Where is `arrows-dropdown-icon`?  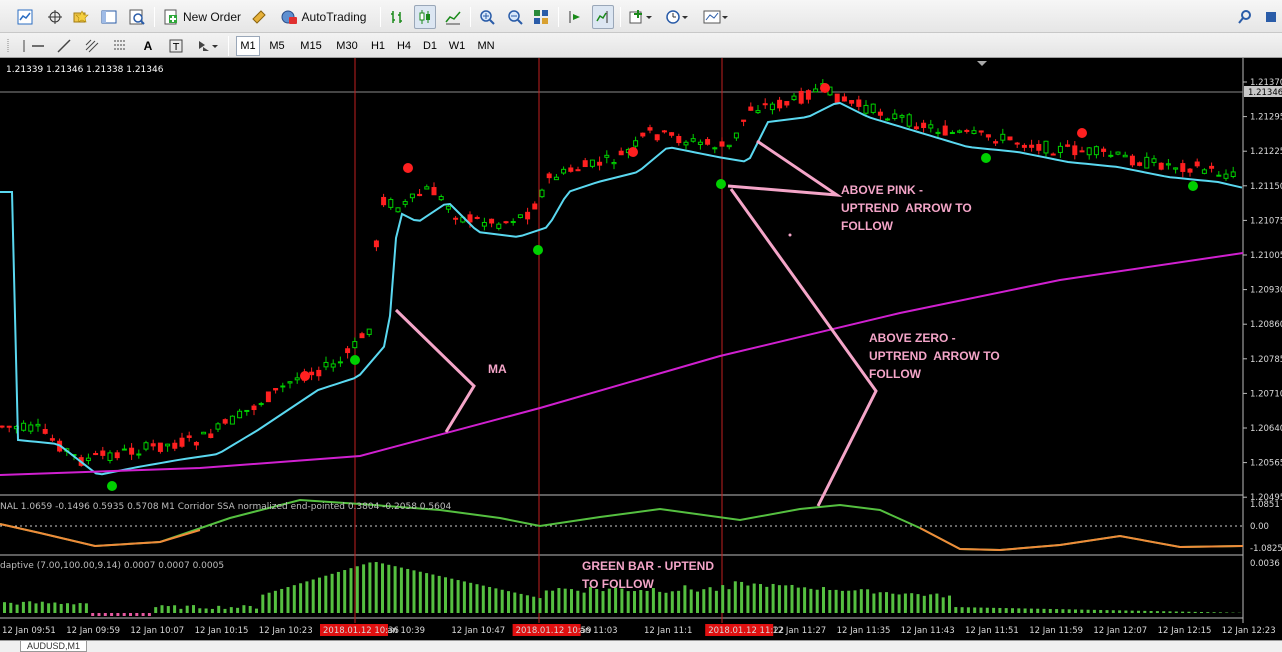 arrows-dropdown-icon is located at coordinates (208, 46).